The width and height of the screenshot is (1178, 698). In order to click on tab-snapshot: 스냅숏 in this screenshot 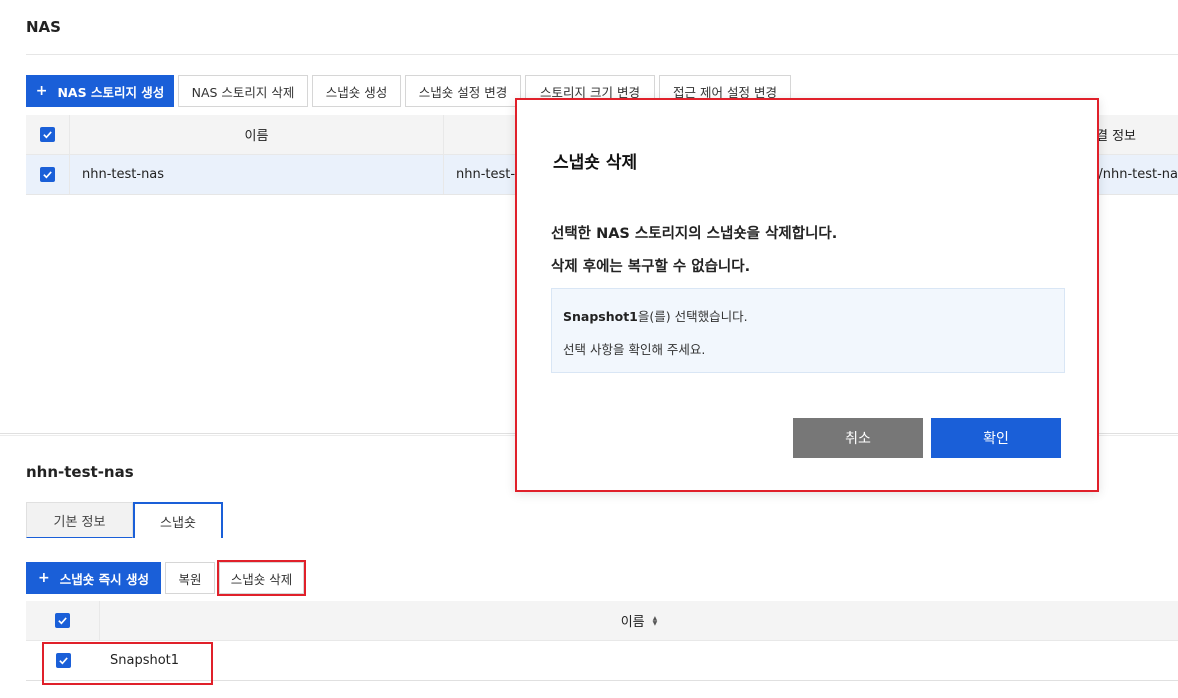, I will do `click(178, 520)`.